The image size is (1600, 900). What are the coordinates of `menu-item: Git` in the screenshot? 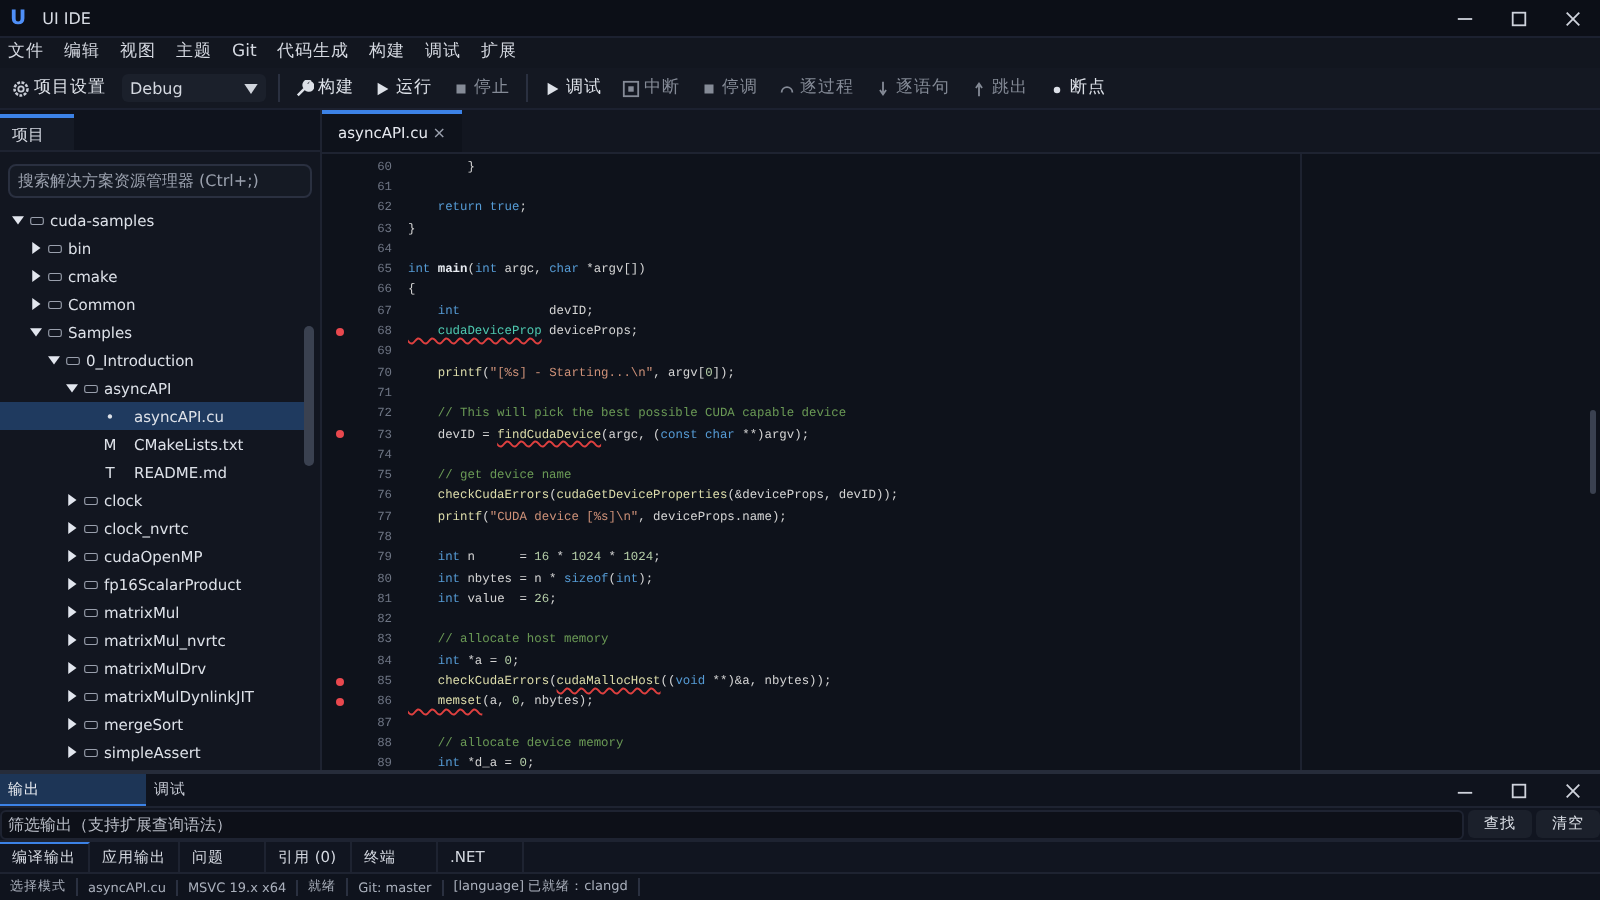 It's located at (244, 53).